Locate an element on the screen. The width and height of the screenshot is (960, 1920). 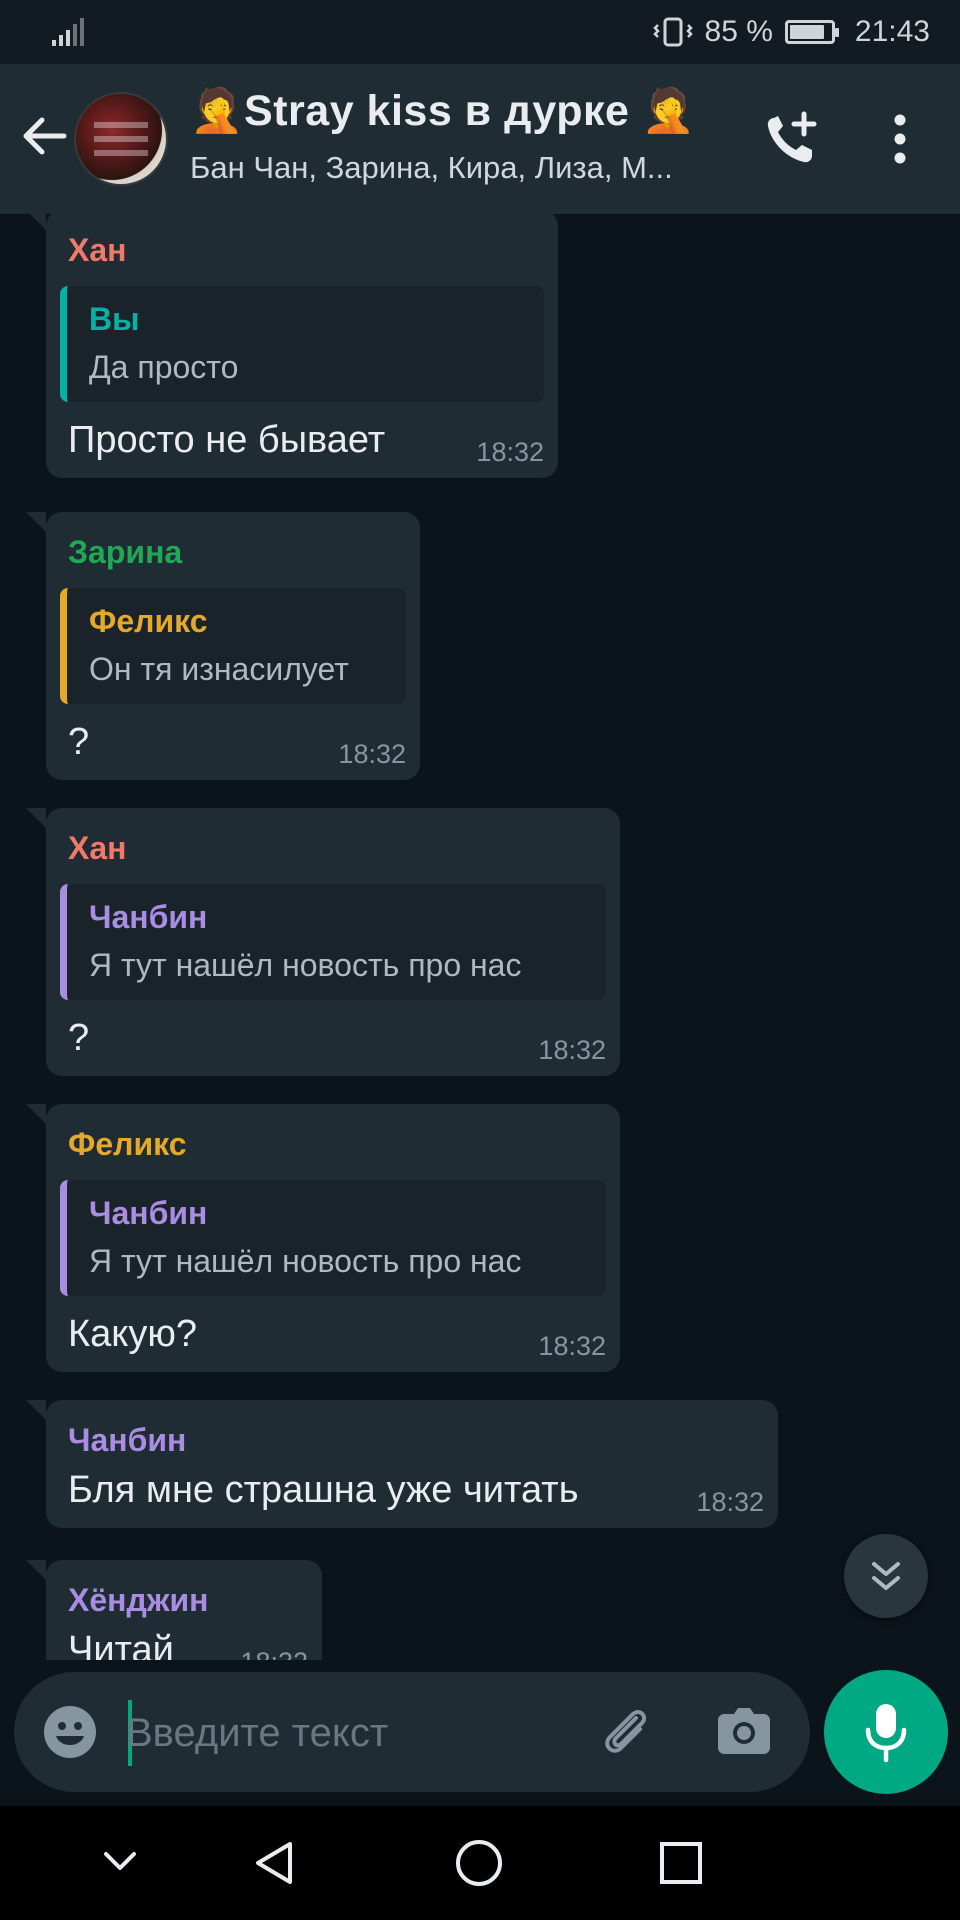
add-call-icon is located at coordinates (791, 139).